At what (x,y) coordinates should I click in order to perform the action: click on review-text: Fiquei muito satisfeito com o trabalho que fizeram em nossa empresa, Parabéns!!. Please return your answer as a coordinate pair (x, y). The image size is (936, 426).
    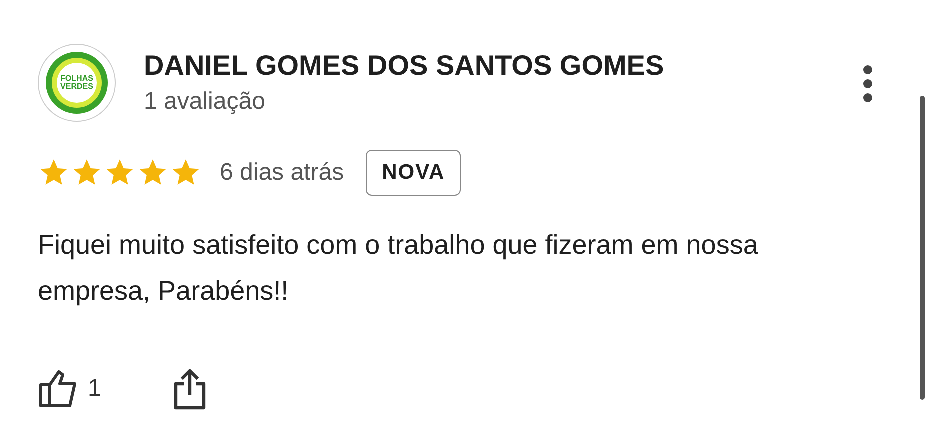
    Looking at the image, I should click on (399, 268).